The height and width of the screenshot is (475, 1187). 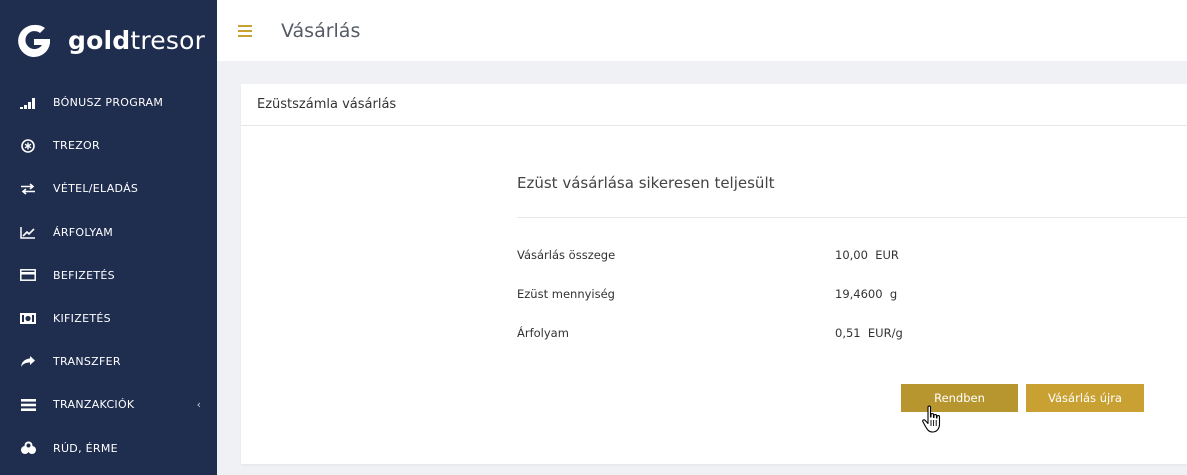 What do you see at coordinates (714, 105) in the screenshot?
I see `card-title: Ezüstszámla vásárlás` at bounding box center [714, 105].